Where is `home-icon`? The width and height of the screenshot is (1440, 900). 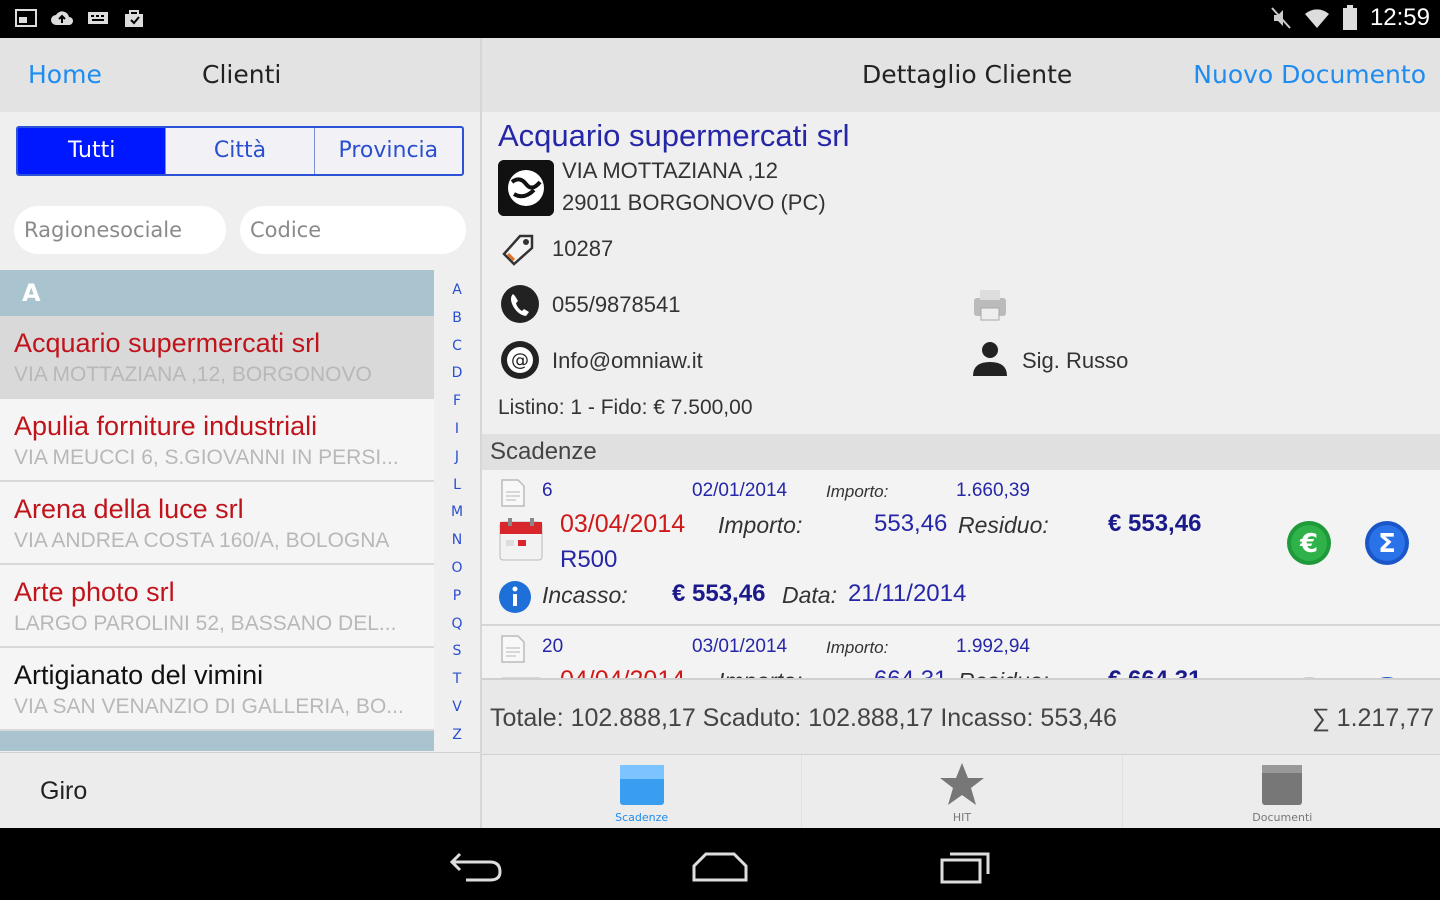 home-icon is located at coordinates (720, 866).